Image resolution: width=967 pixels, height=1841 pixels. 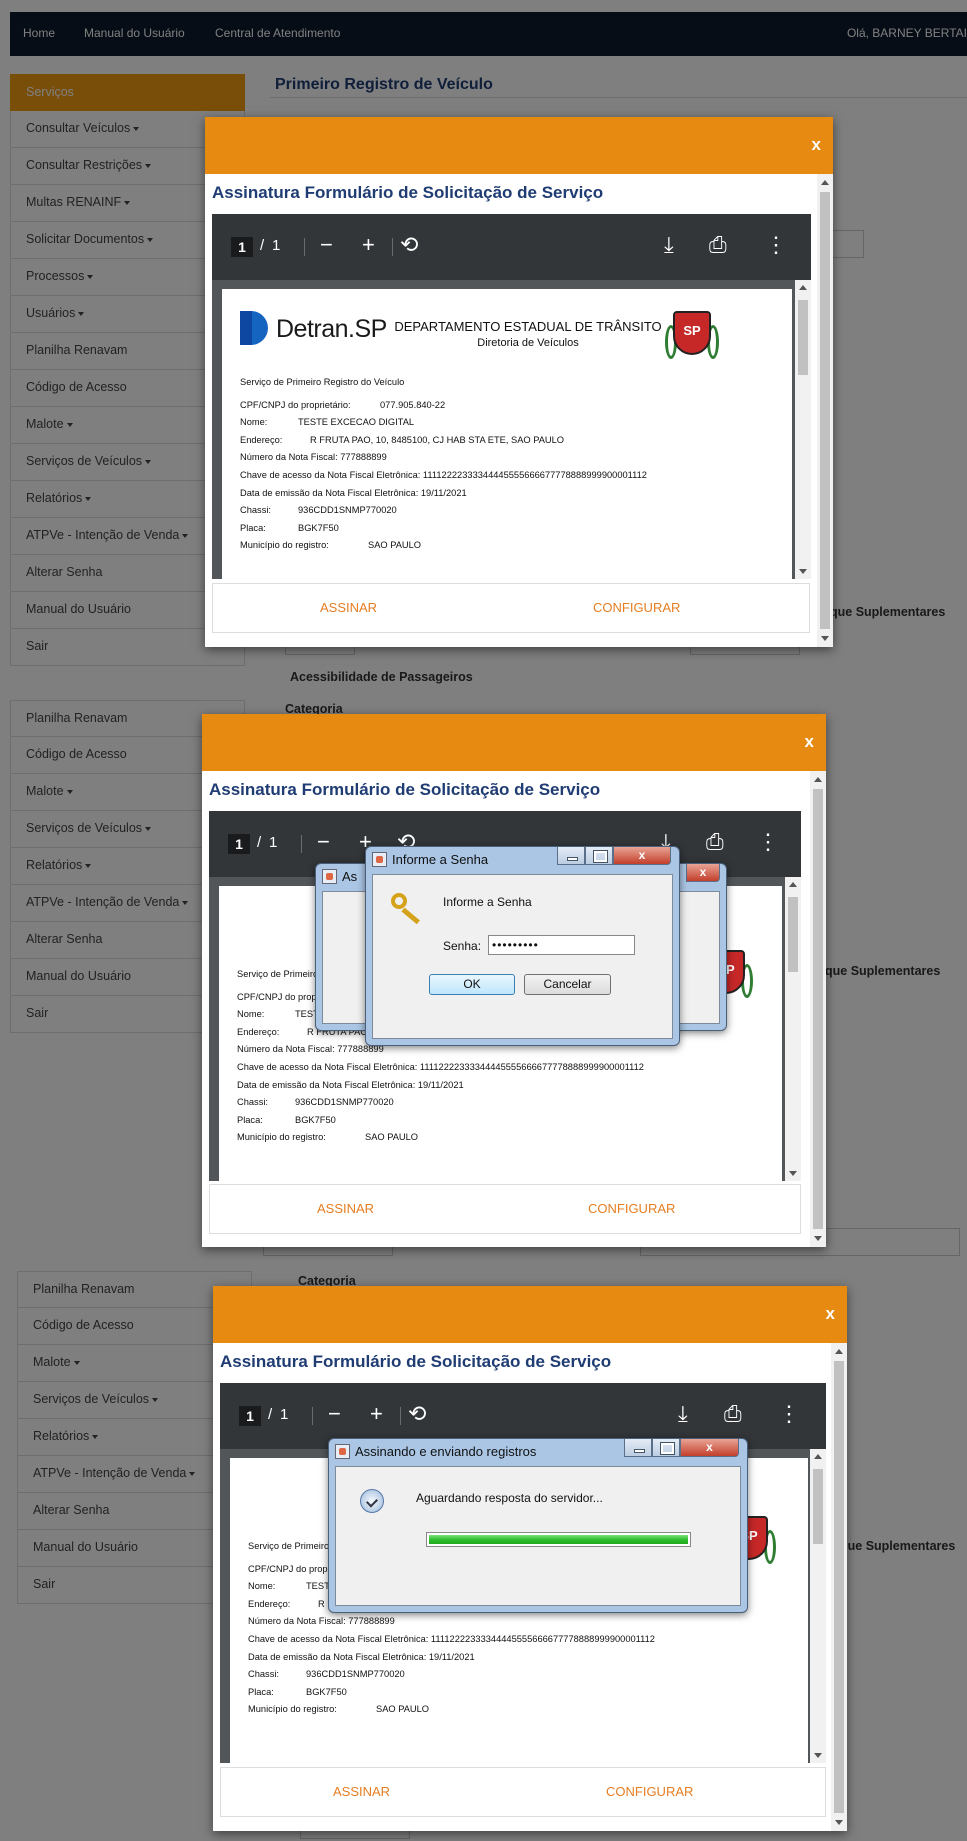 What do you see at coordinates (567, 984) in the screenshot?
I see `cancel-button: Cancelar` at bounding box center [567, 984].